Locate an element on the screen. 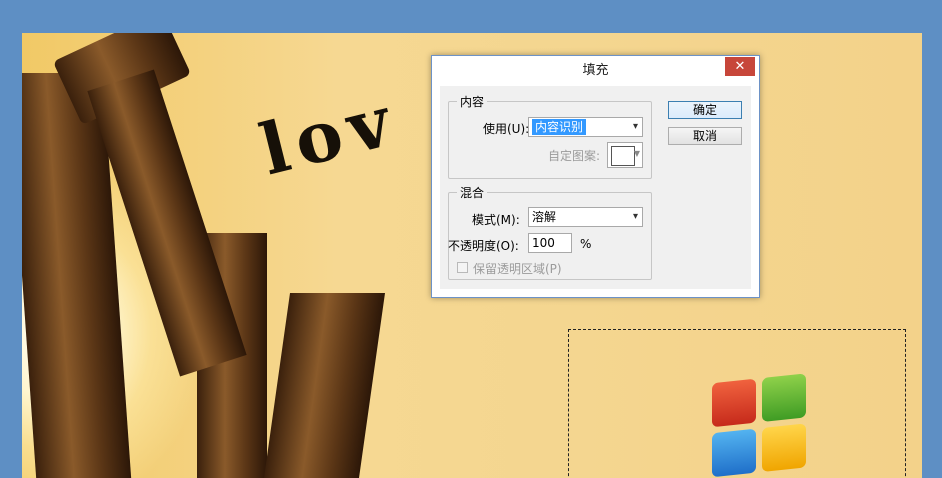 This screenshot has width=942, height=478. preserve-transparency-label: 保留透明区域(P) is located at coordinates (517, 269).